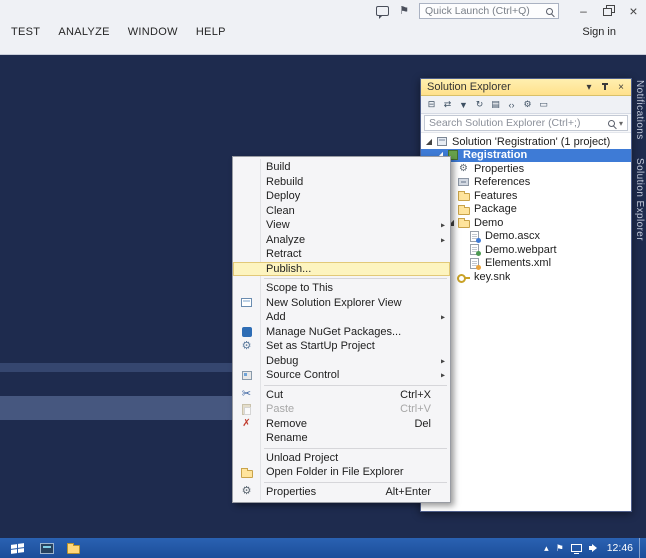 The image size is (646, 558). Describe the element at coordinates (341, 492) in the screenshot. I see `context-menu-item-properties: ⚙ Properties Alt+Enter` at that location.